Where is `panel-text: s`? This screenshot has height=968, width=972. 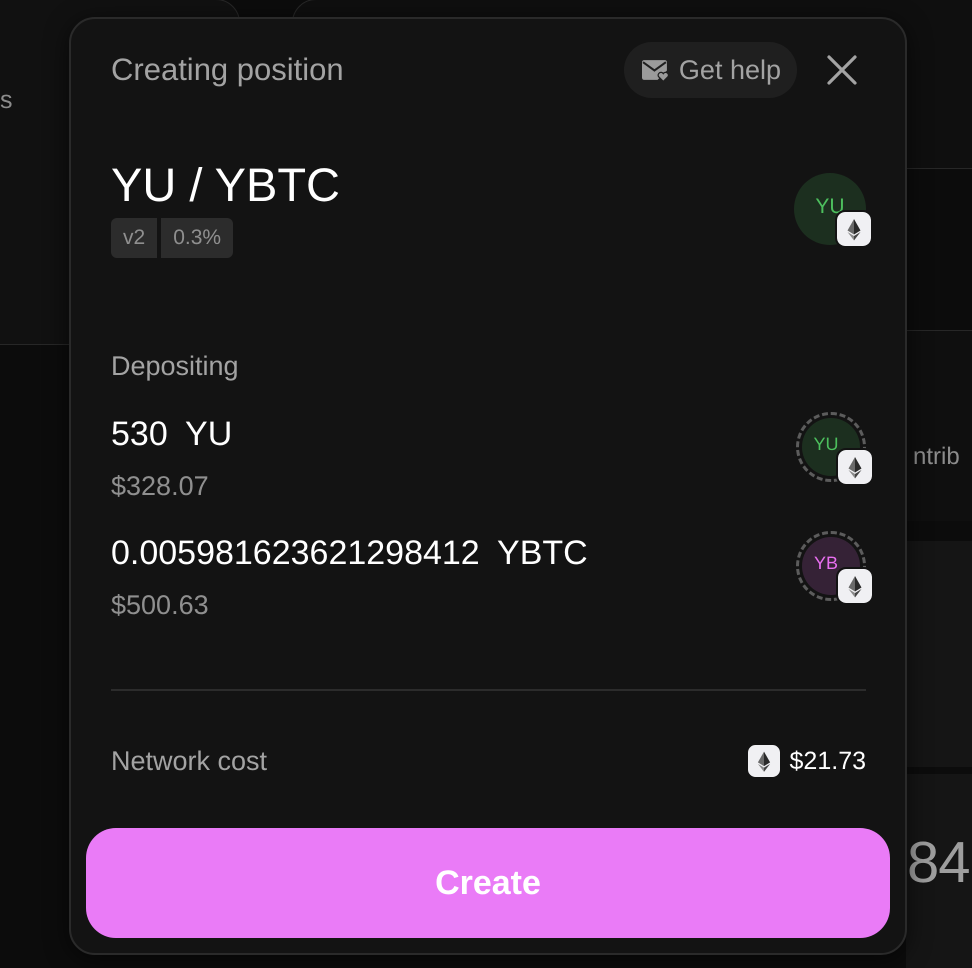
panel-text: s is located at coordinates (6, 100).